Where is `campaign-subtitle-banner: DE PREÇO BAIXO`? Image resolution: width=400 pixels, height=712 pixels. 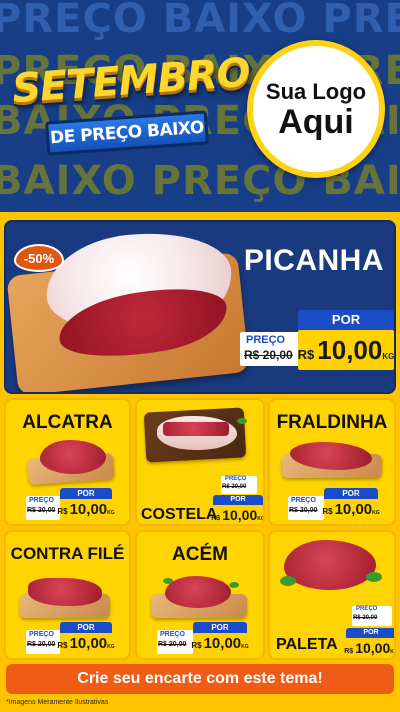
campaign-subtitle-banner: DE PREÇO BAIXO is located at coordinates (127, 133).